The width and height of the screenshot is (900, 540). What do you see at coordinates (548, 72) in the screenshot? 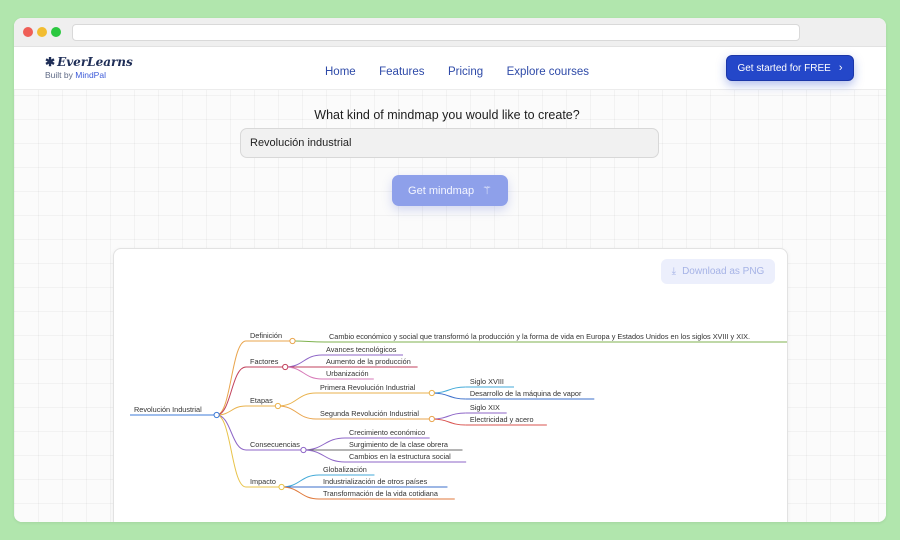
I see `nav-explore-courses: Explore courses` at bounding box center [548, 72].